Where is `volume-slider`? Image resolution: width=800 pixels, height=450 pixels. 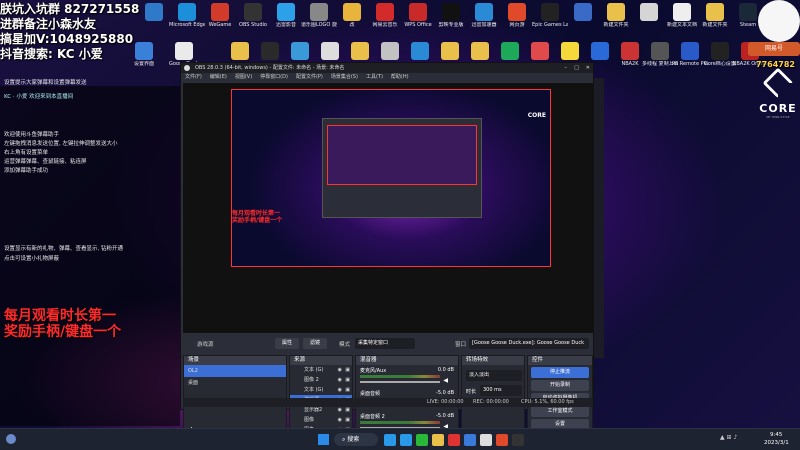
volume-slider is located at coordinates (400, 382).